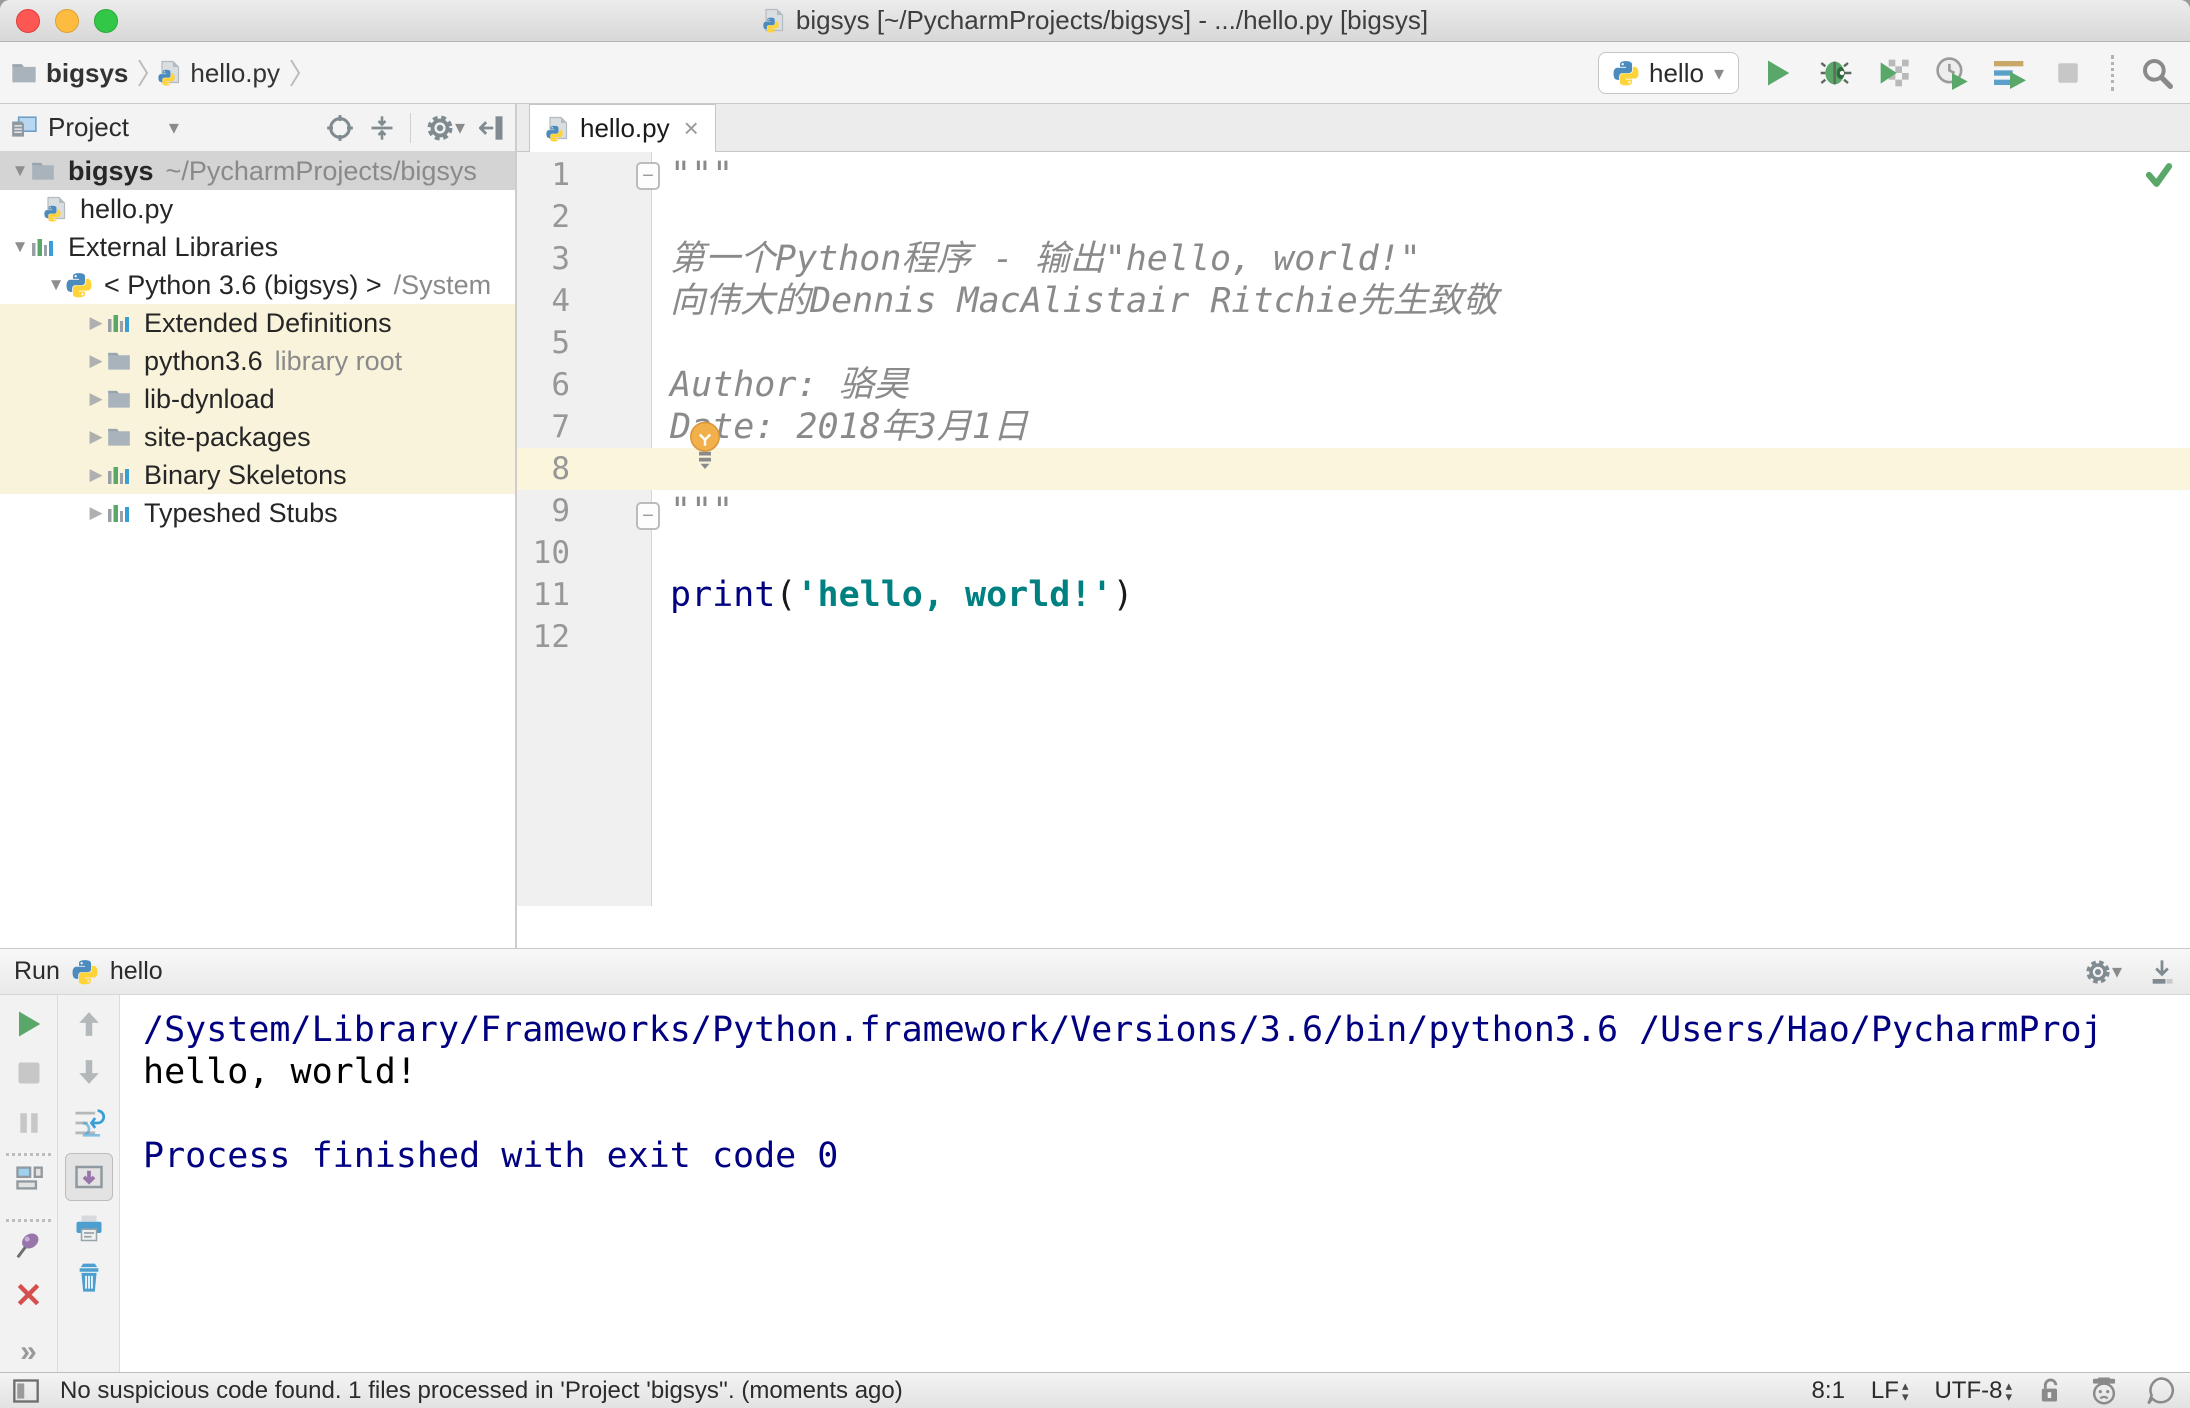 Image resolution: width=2190 pixels, height=1408 pixels. Describe the element at coordinates (88, 1277) in the screenshot. I see `clear-all-button` at that location.